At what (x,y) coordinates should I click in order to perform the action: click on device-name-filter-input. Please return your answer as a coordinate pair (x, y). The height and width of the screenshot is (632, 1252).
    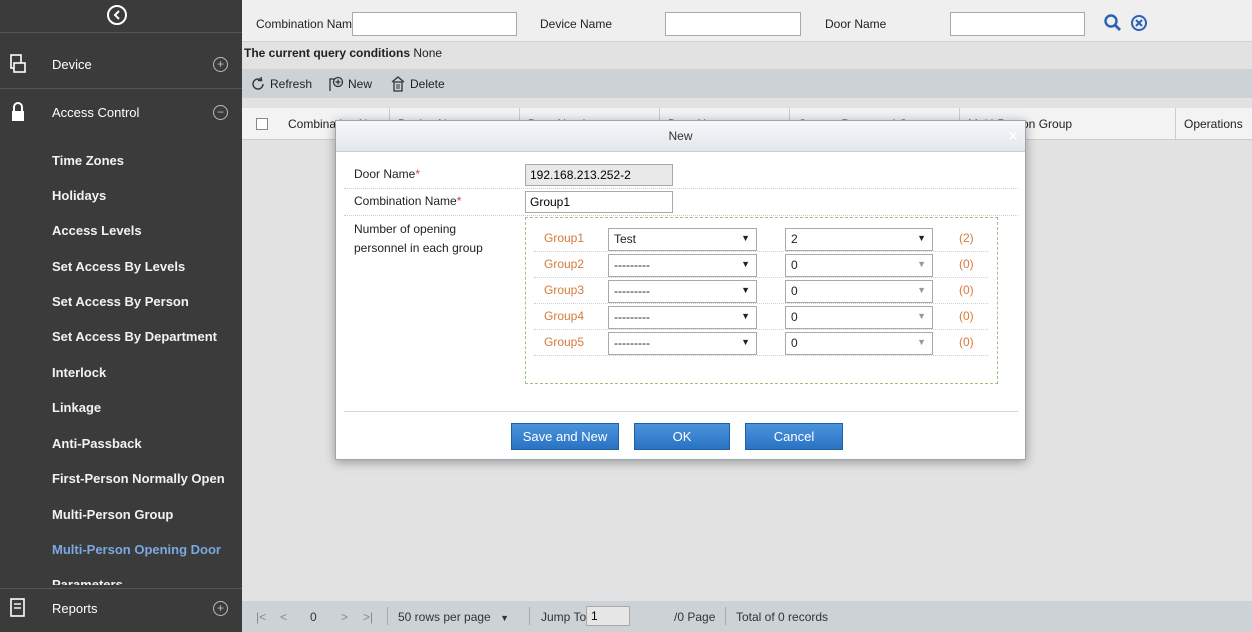
    Looking at the image, I should click on (733, 24).